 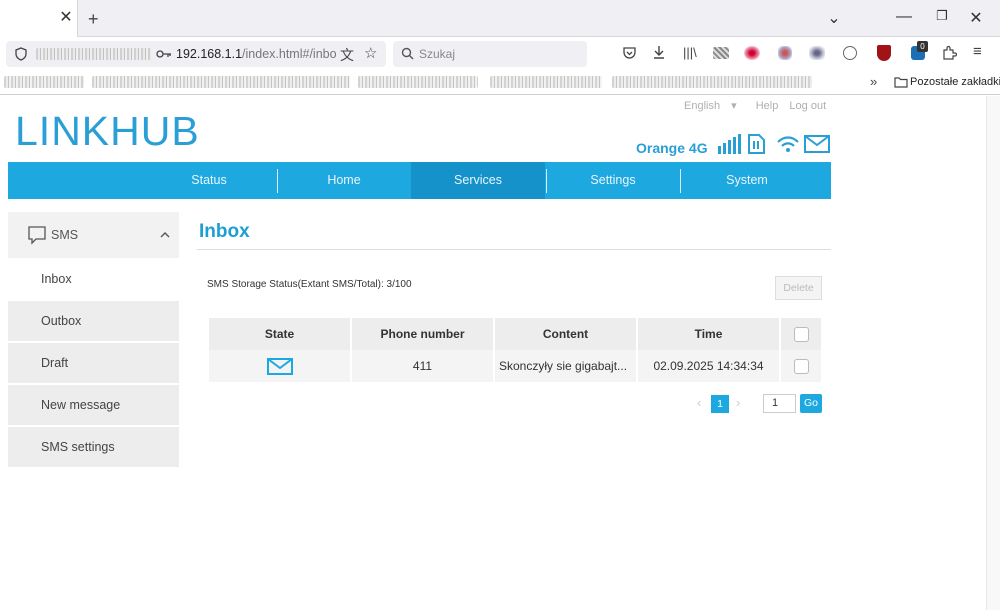 I want to click on table-header-row: State Phone number Content Time, so click(x=515, y=334).